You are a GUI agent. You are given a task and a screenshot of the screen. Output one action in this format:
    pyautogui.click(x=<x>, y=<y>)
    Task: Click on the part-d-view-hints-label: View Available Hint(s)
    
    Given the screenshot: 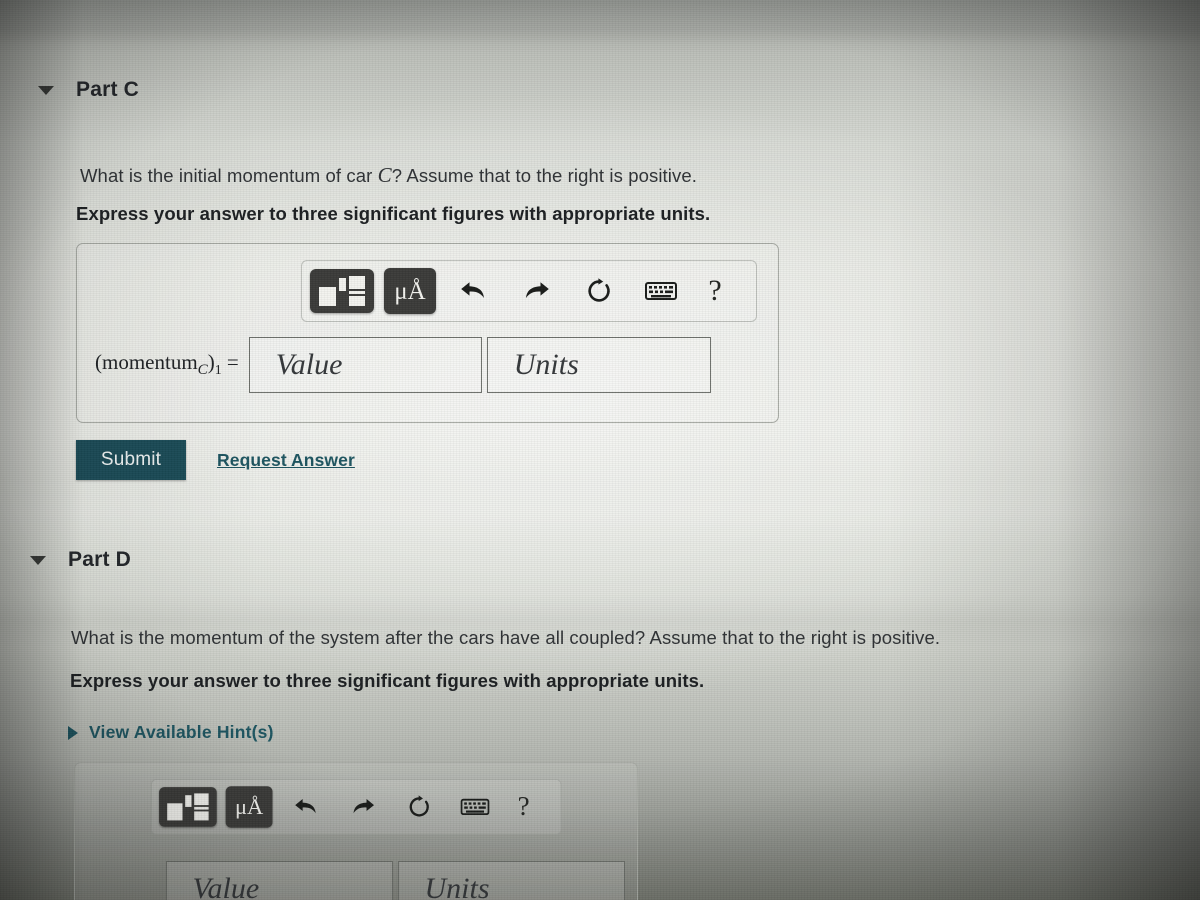 What is the action you would take?
    pyautogui.click(x=181, y=732)
    